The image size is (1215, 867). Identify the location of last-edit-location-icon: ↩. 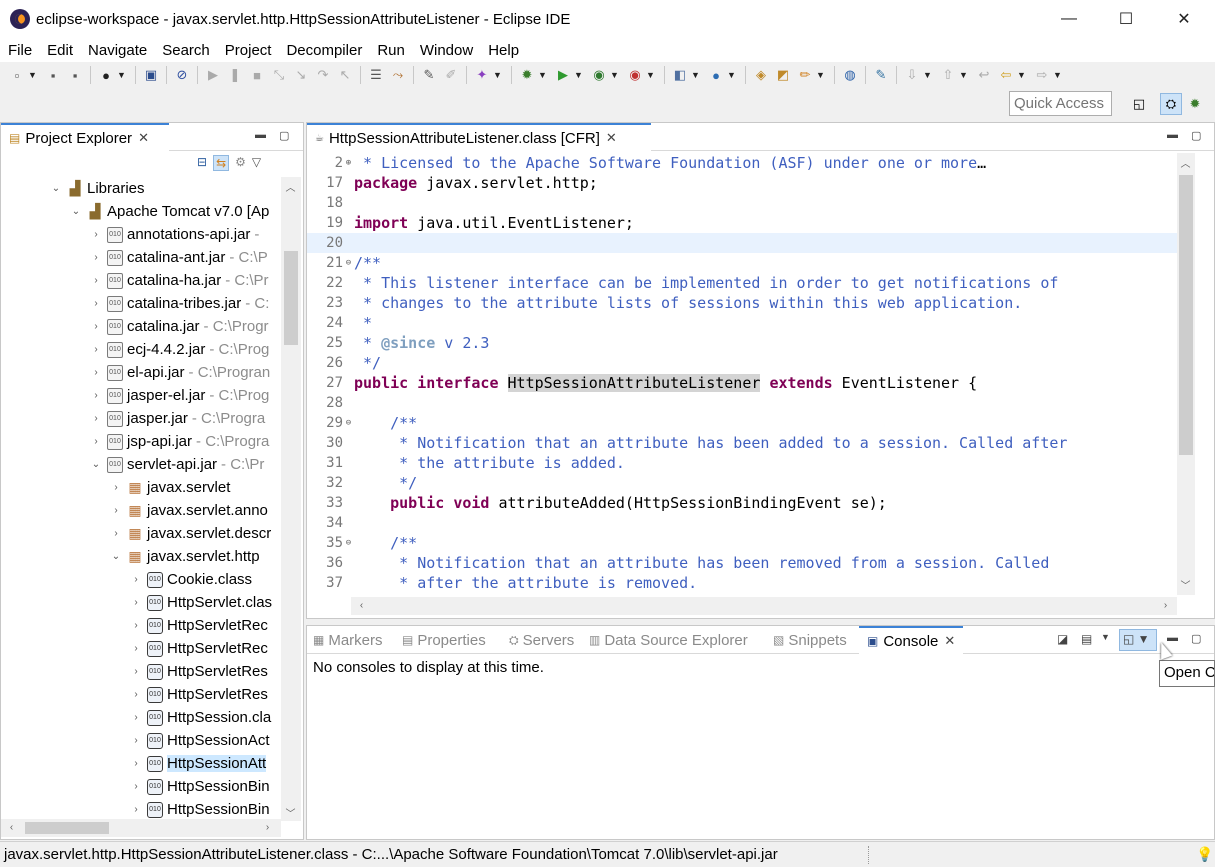
(984, 75).